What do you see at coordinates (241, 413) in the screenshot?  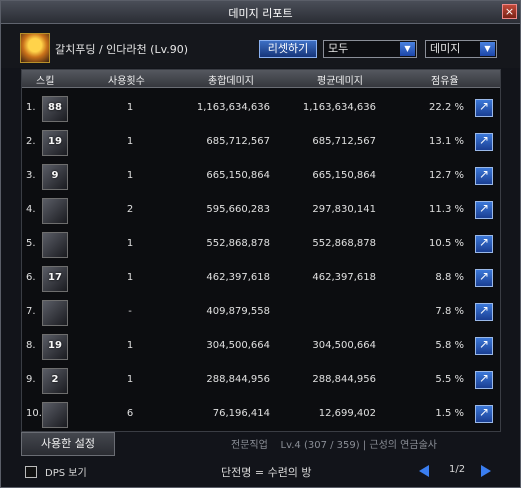 I see `total-damage: 76,196,414` at bounding box center [241, 413].